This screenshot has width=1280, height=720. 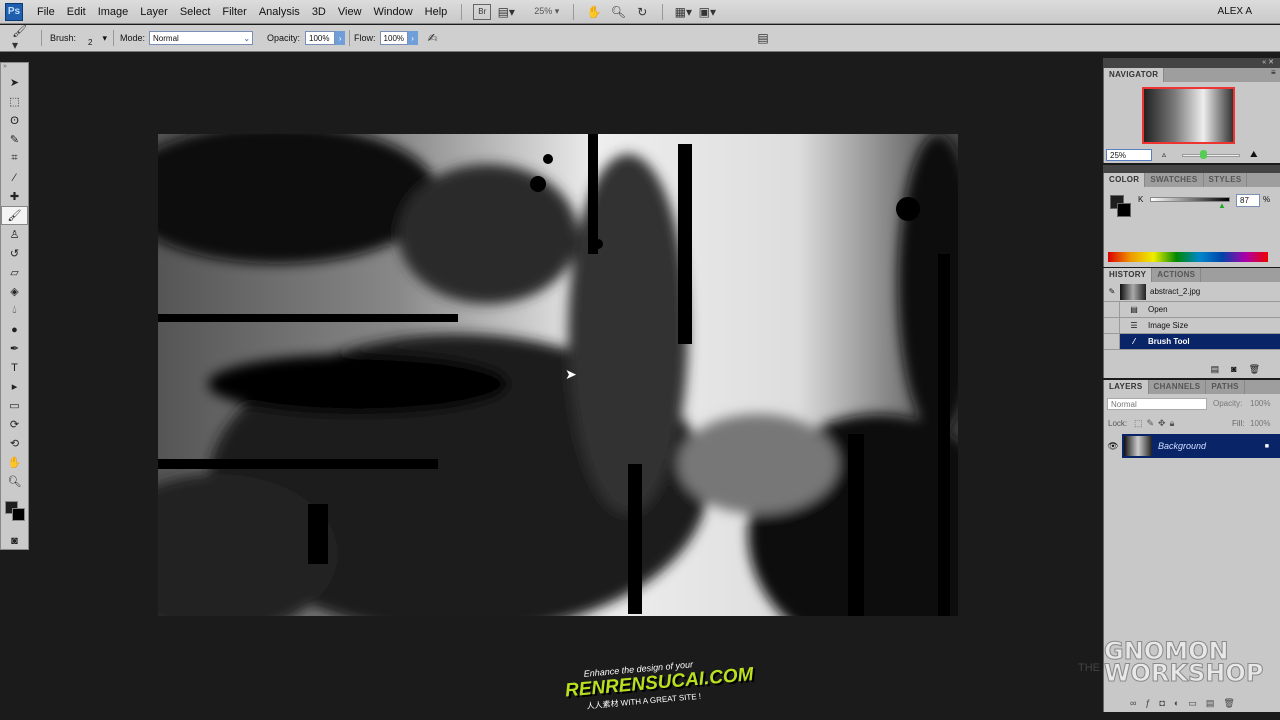 I want to click on link-icon: ∞, so click(x=1137, y=703).